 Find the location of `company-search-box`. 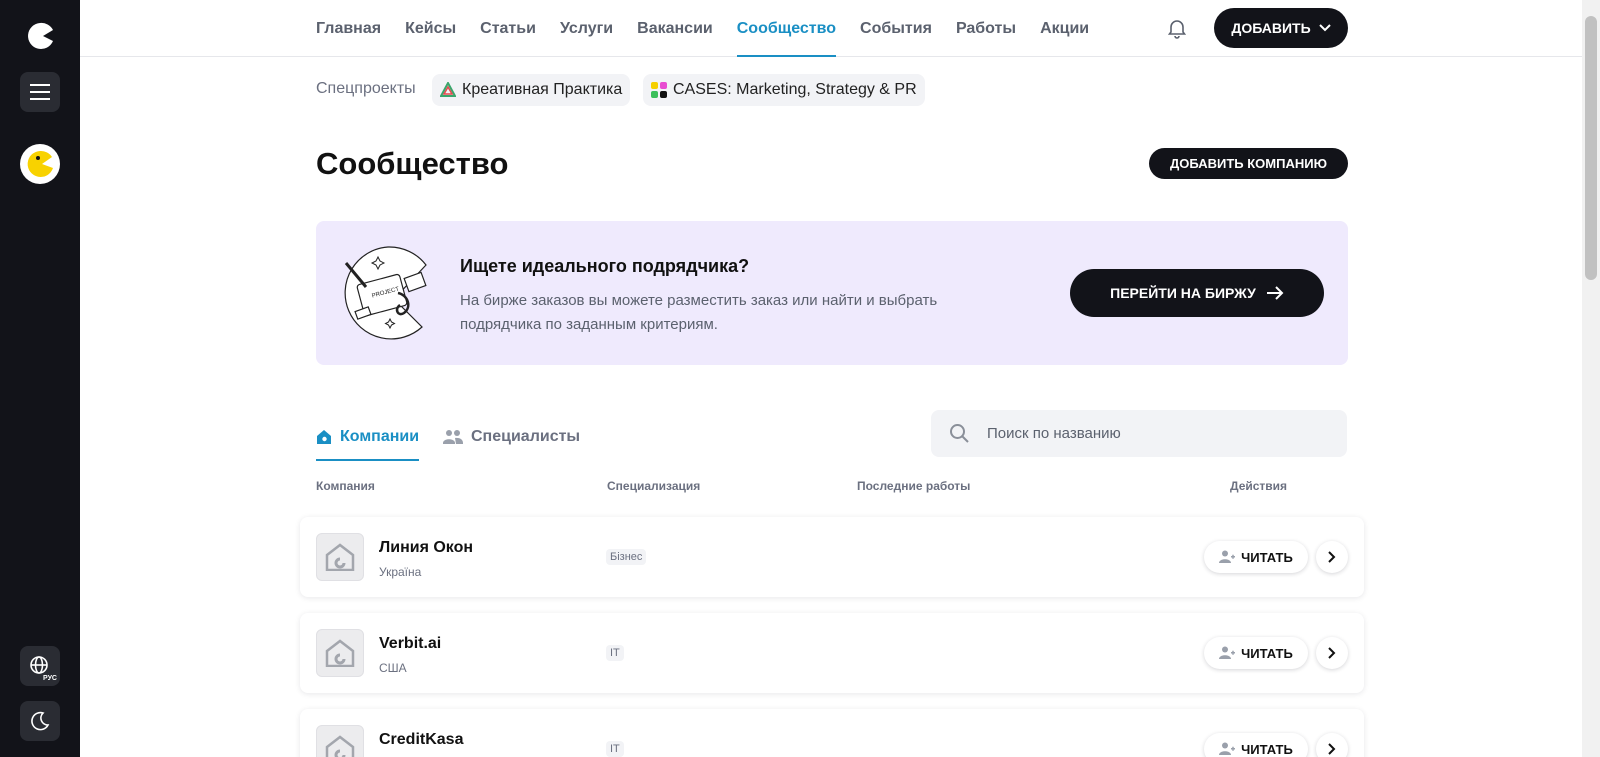

company-search-box is located at coordinates (1139, 433).